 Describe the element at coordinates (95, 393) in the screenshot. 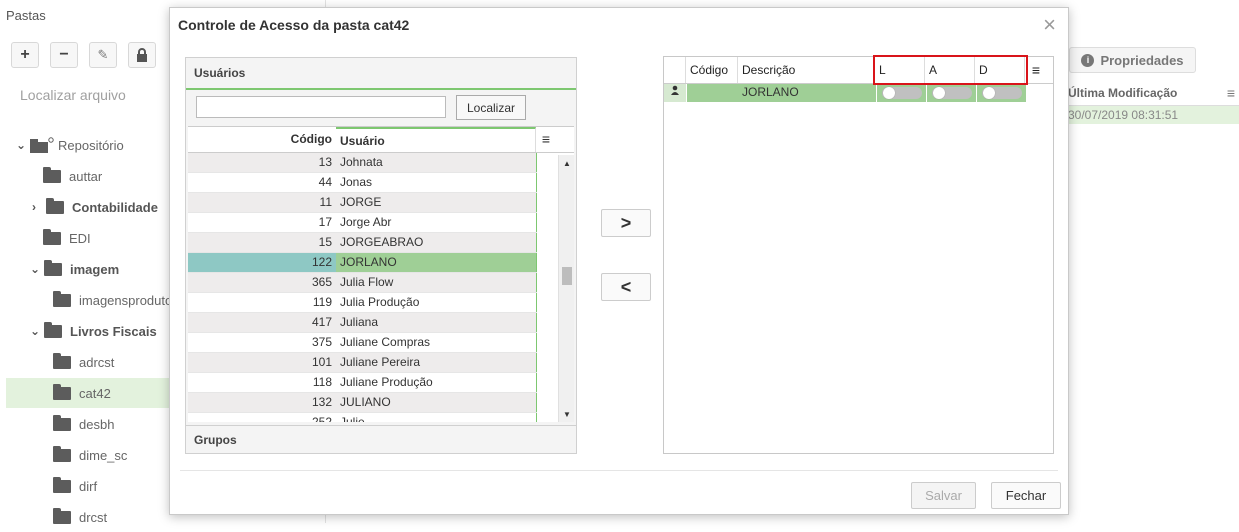

I see `tree-item-label: cat42` at that location.